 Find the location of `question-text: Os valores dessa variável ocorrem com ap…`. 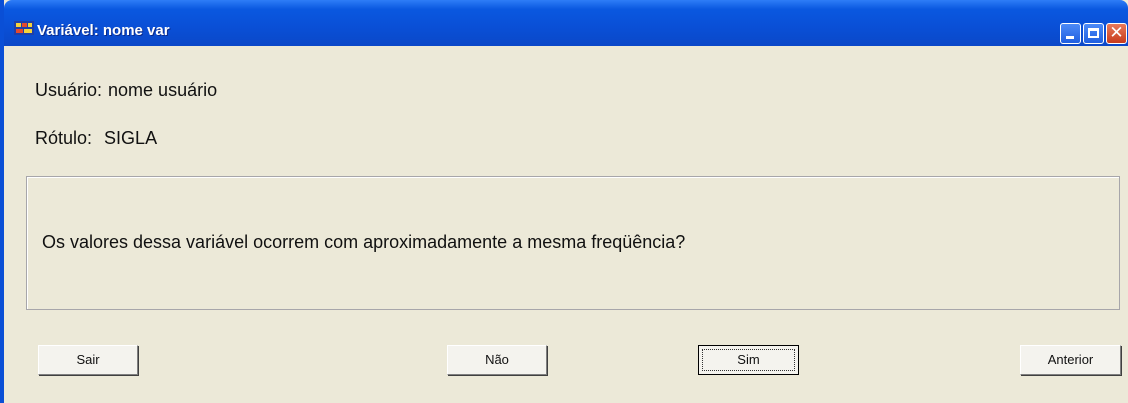

question-text: Os valores dessa variável ocorrem com ap… is located at coordinates (364, 242).